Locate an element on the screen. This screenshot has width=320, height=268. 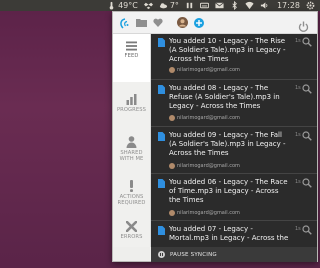
bluetooth-icon is located at coordinates (234, 5).